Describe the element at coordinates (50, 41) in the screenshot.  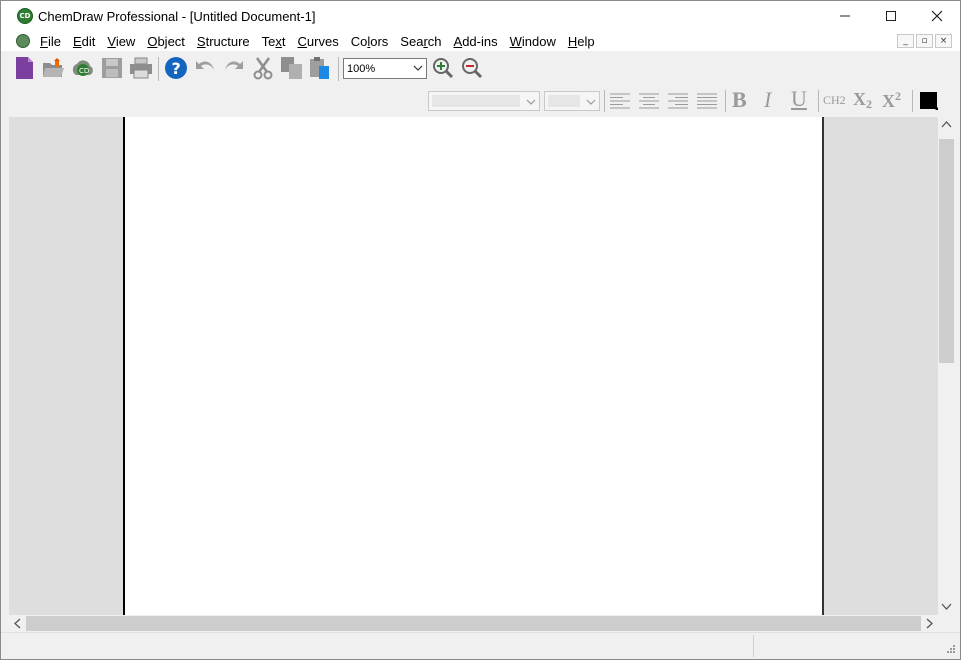
I see `menu-file: File` at that location.